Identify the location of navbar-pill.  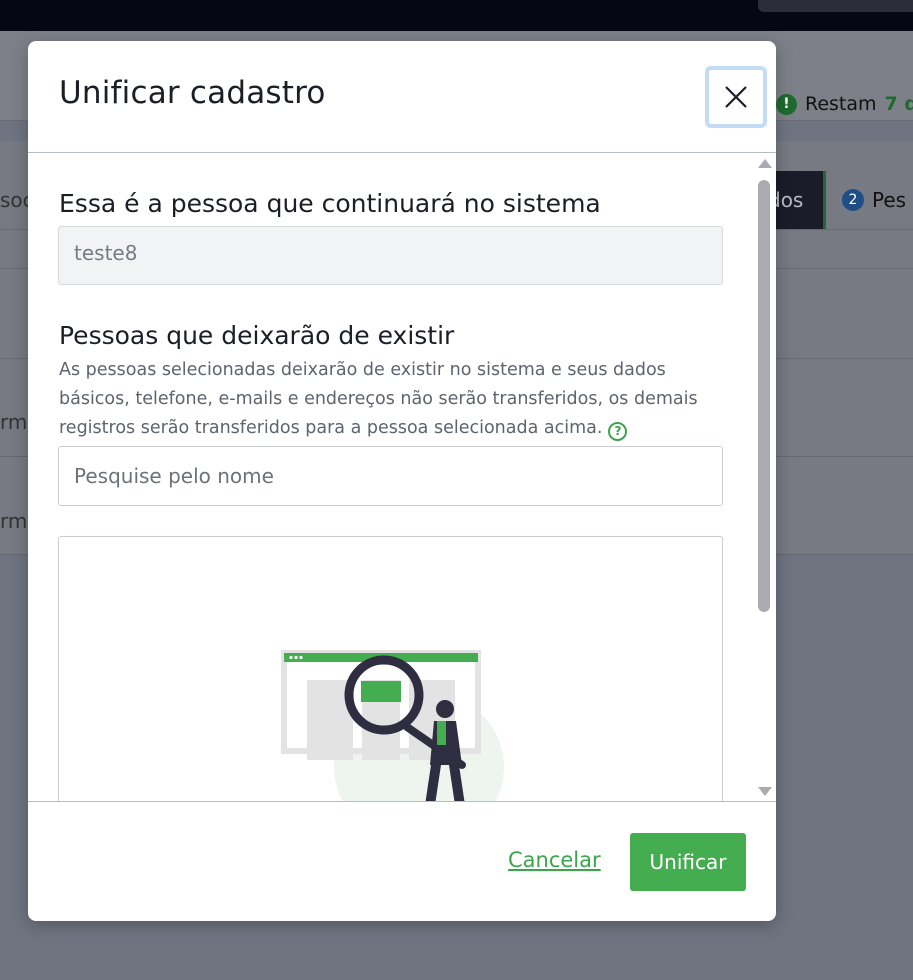
(835, 6).